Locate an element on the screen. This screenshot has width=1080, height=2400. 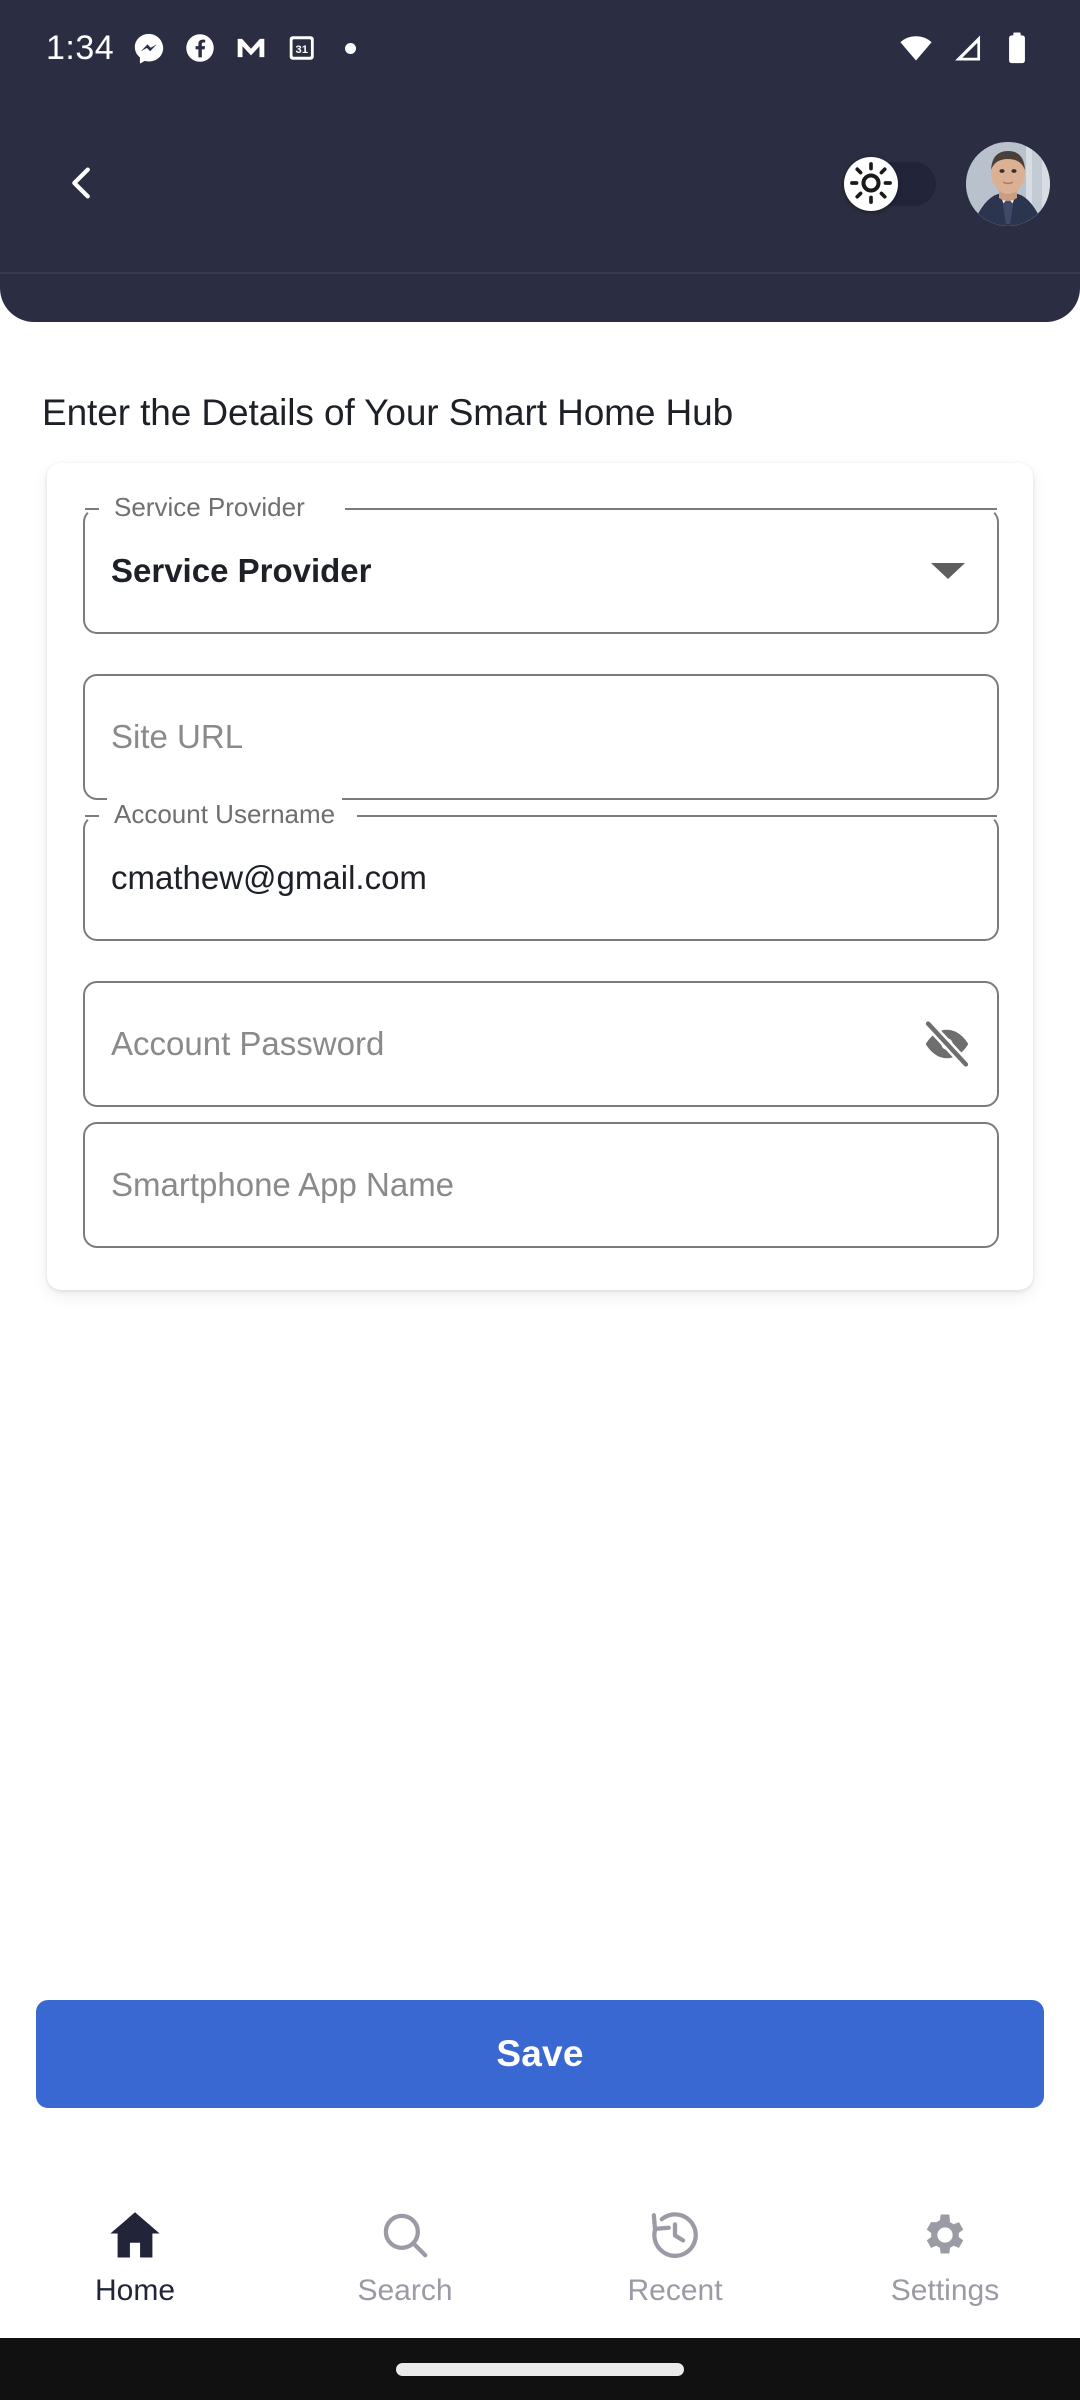
eye-off-icon is located at coordinates (947, 1044).